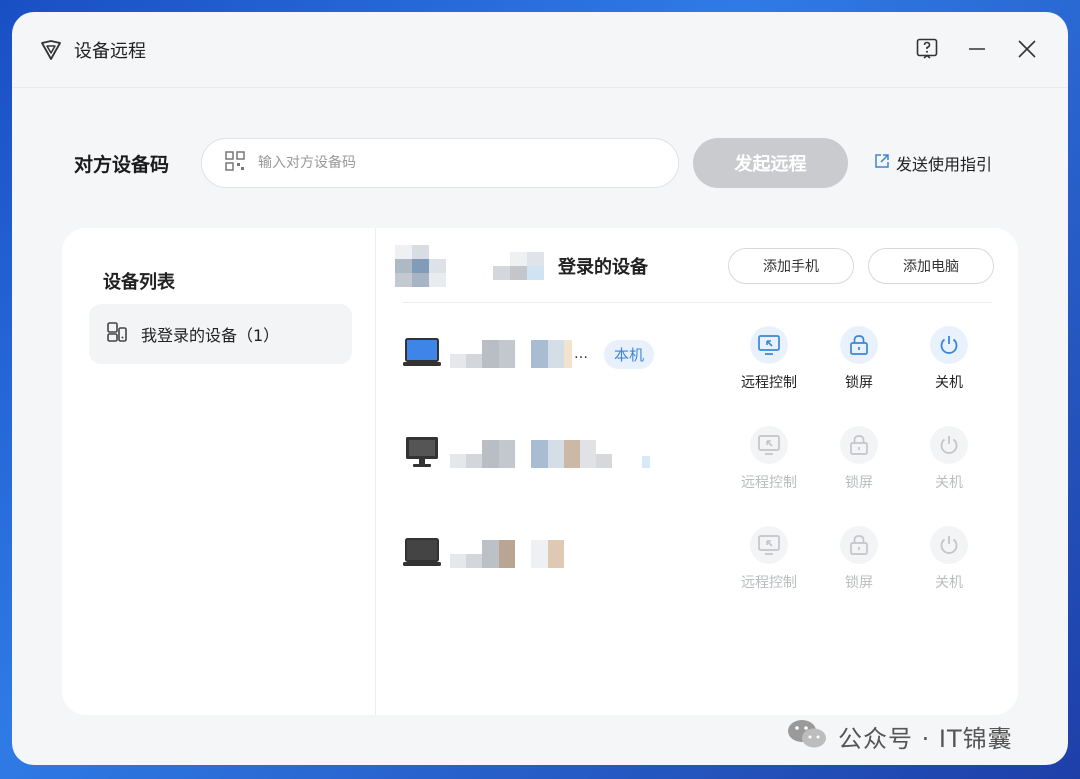 This screenshot has width=1080, height=779. I want to click on devices-icon, so click(117, 334).